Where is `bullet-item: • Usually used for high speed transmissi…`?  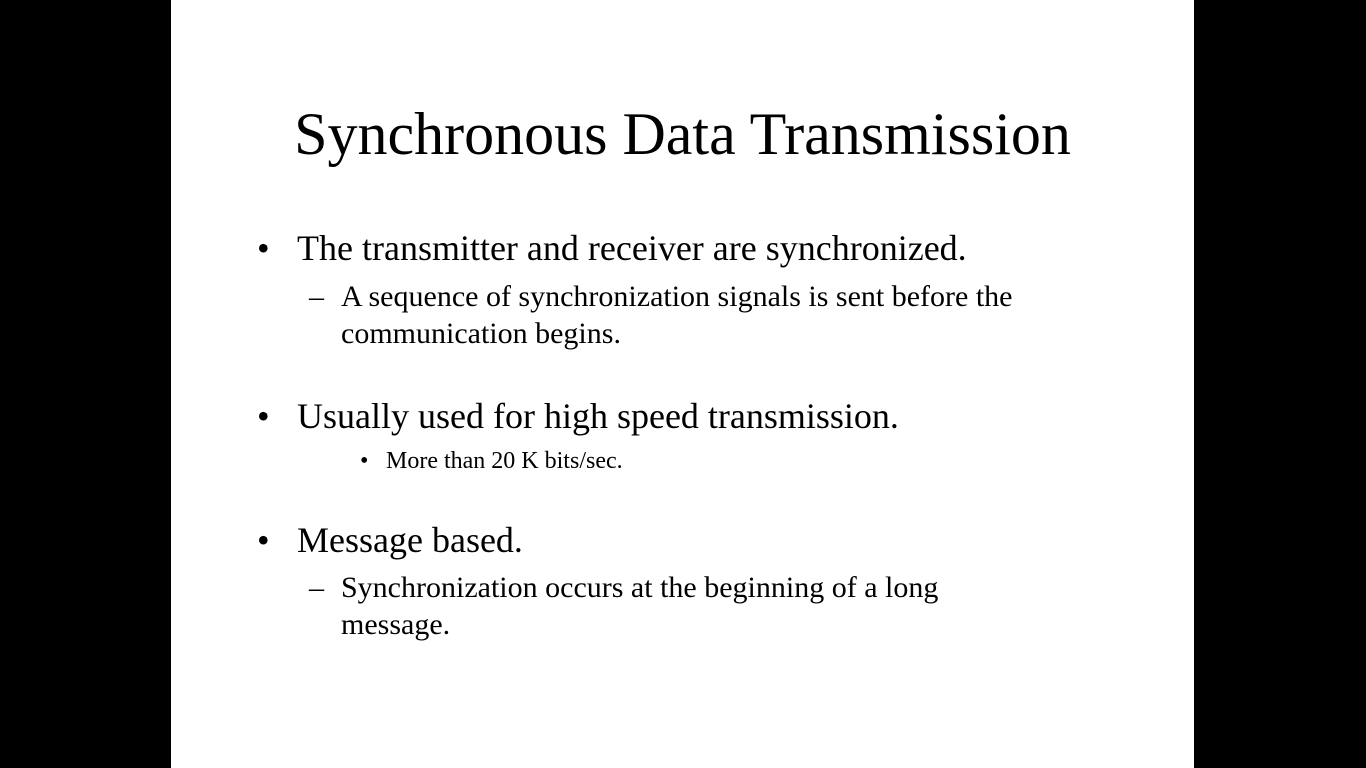 bullet-item: • Usually used for high speed transmissi… is located at coordinates (707, 416).